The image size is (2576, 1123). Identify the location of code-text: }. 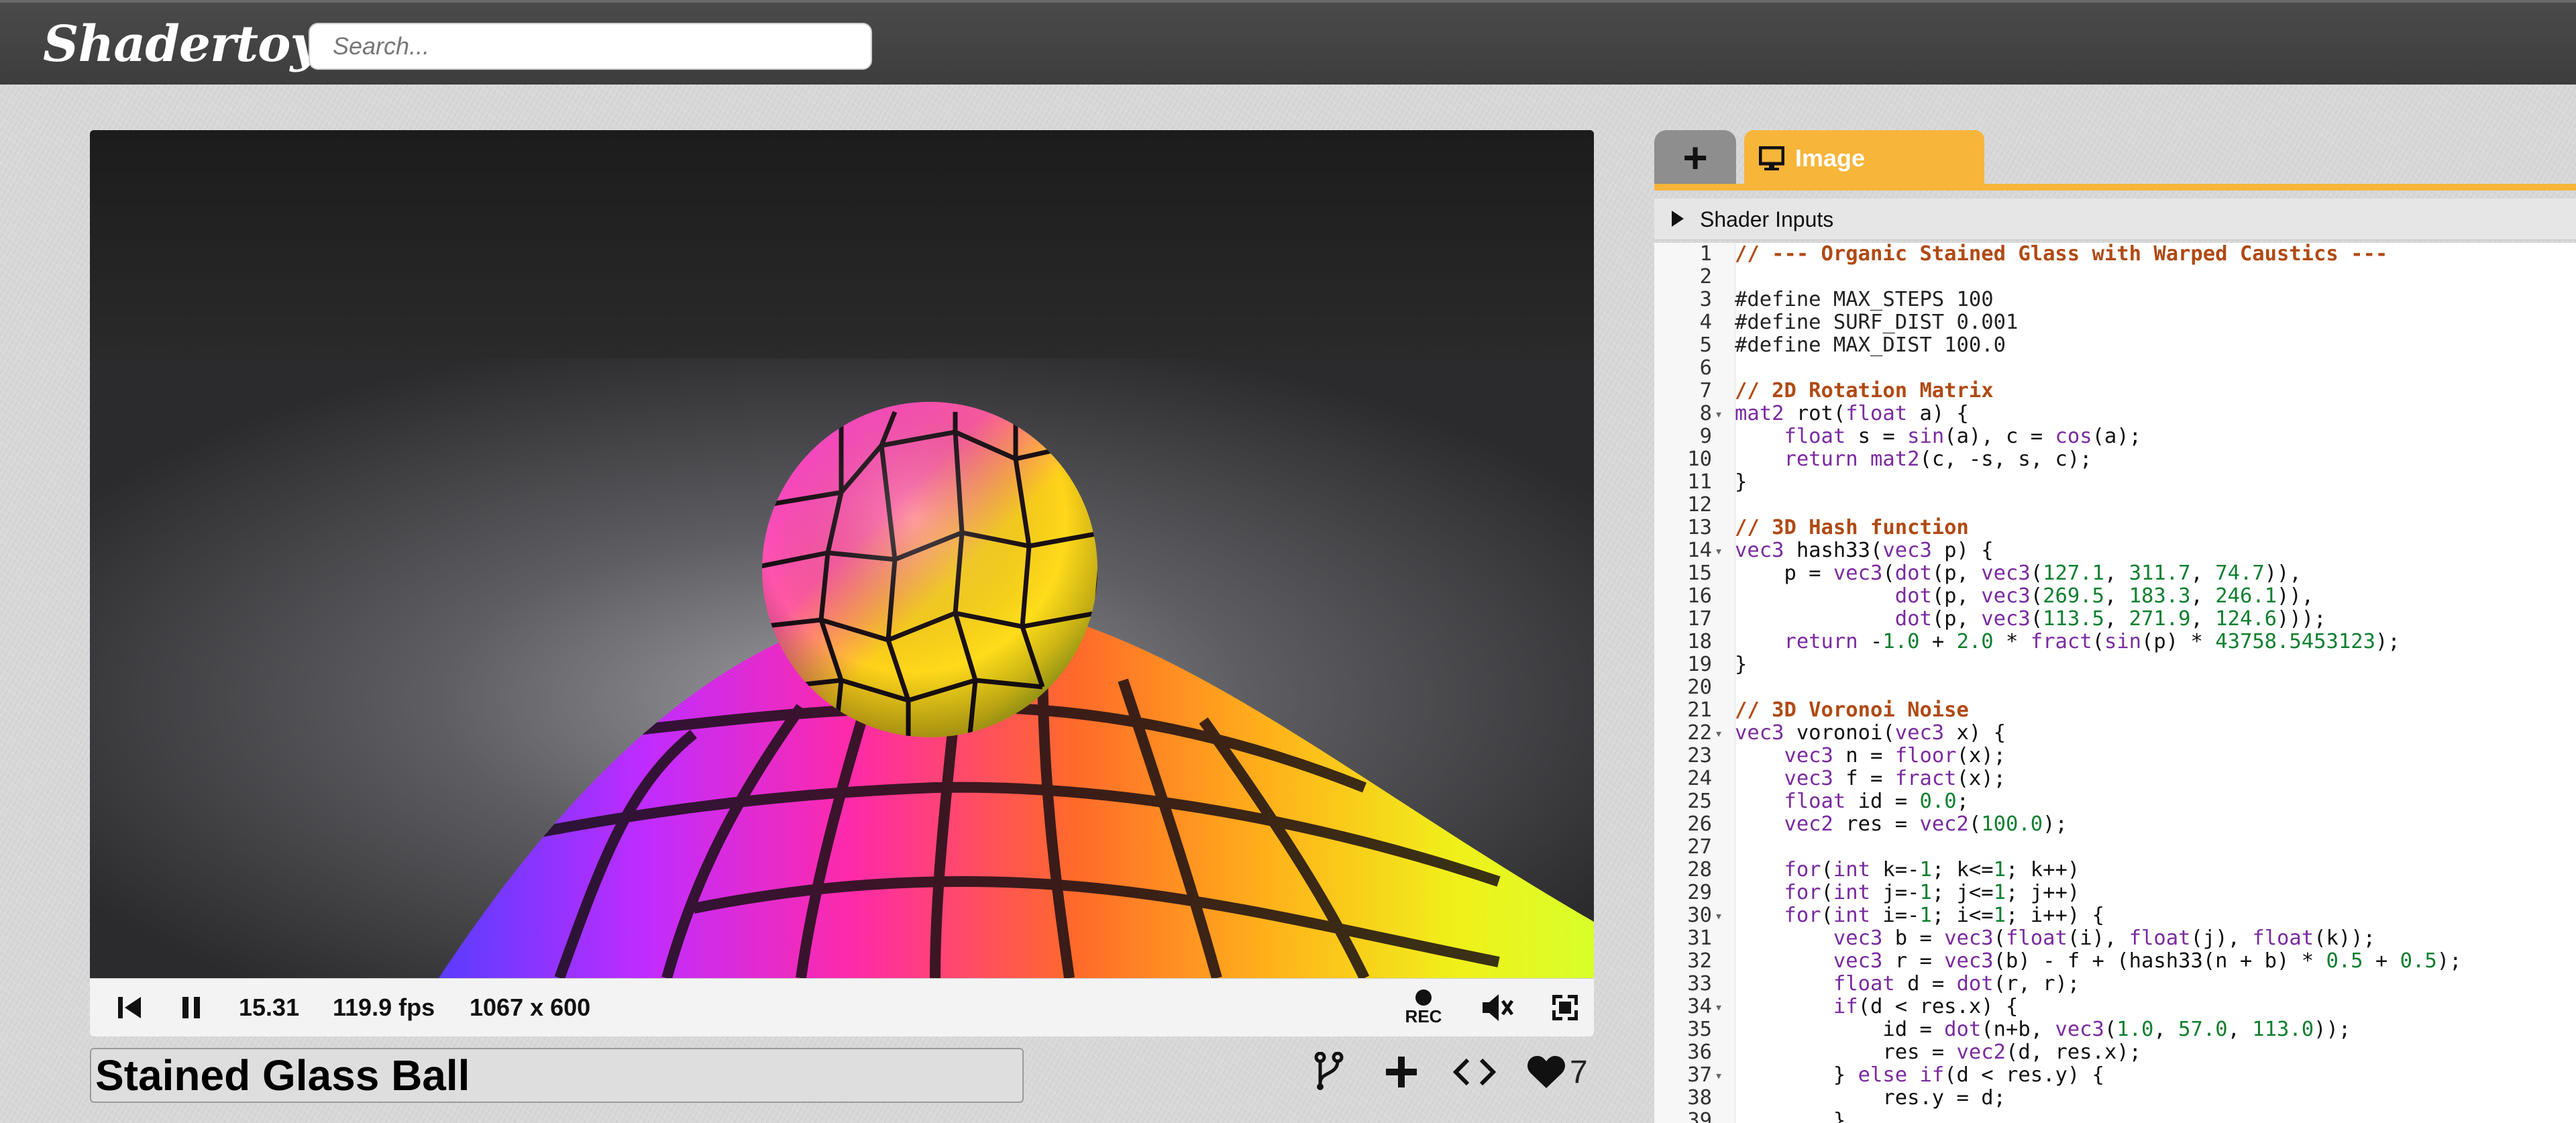
(1741, 482).